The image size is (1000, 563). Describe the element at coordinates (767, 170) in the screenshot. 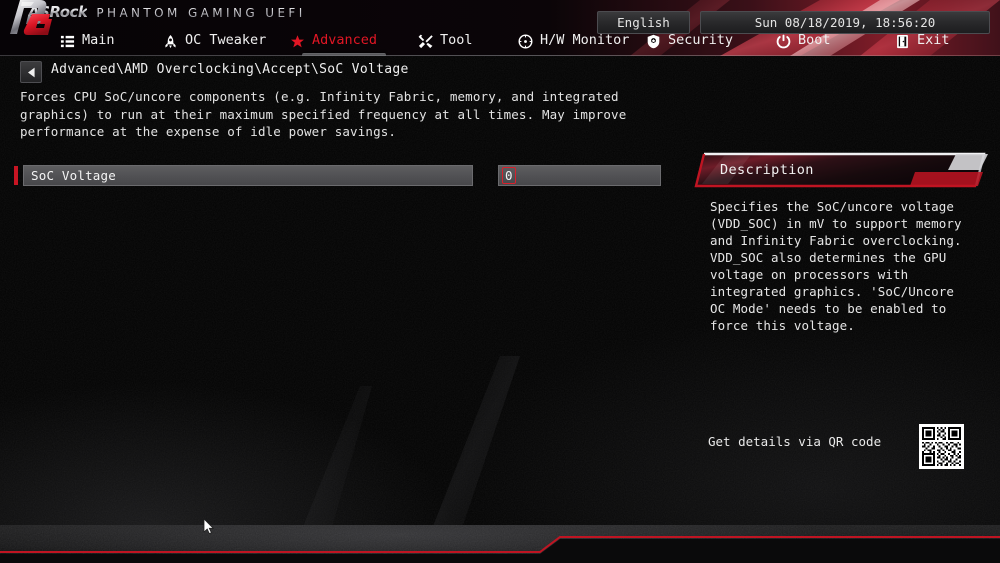

I see `description-title: Description` at that location.